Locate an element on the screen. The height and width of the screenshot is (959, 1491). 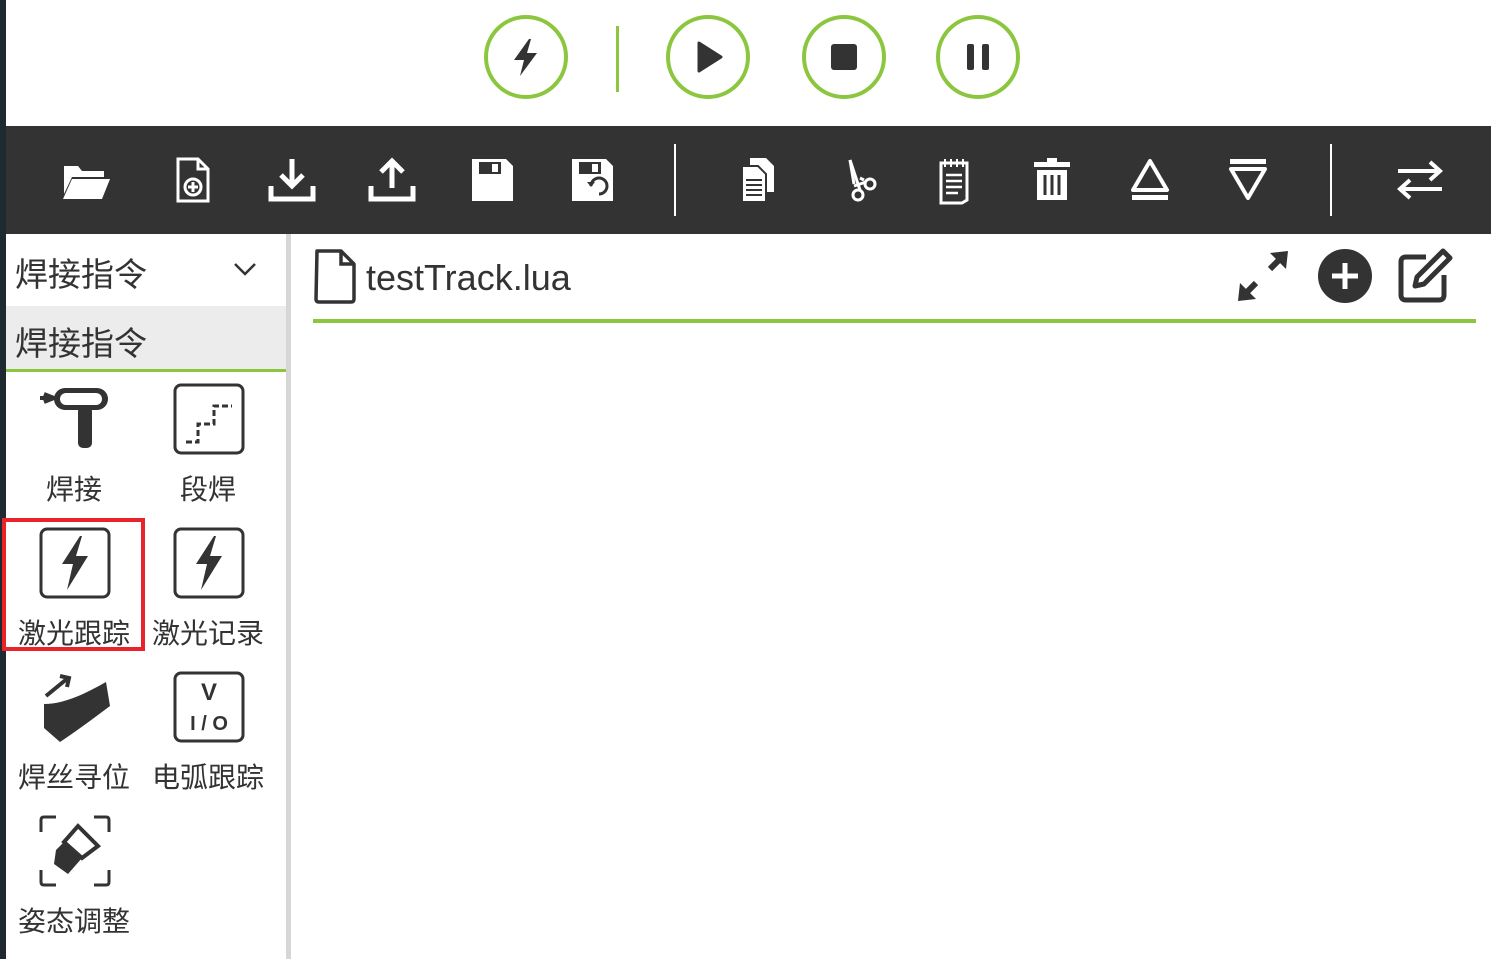
edit-button is located at coordinates (1425, 276).